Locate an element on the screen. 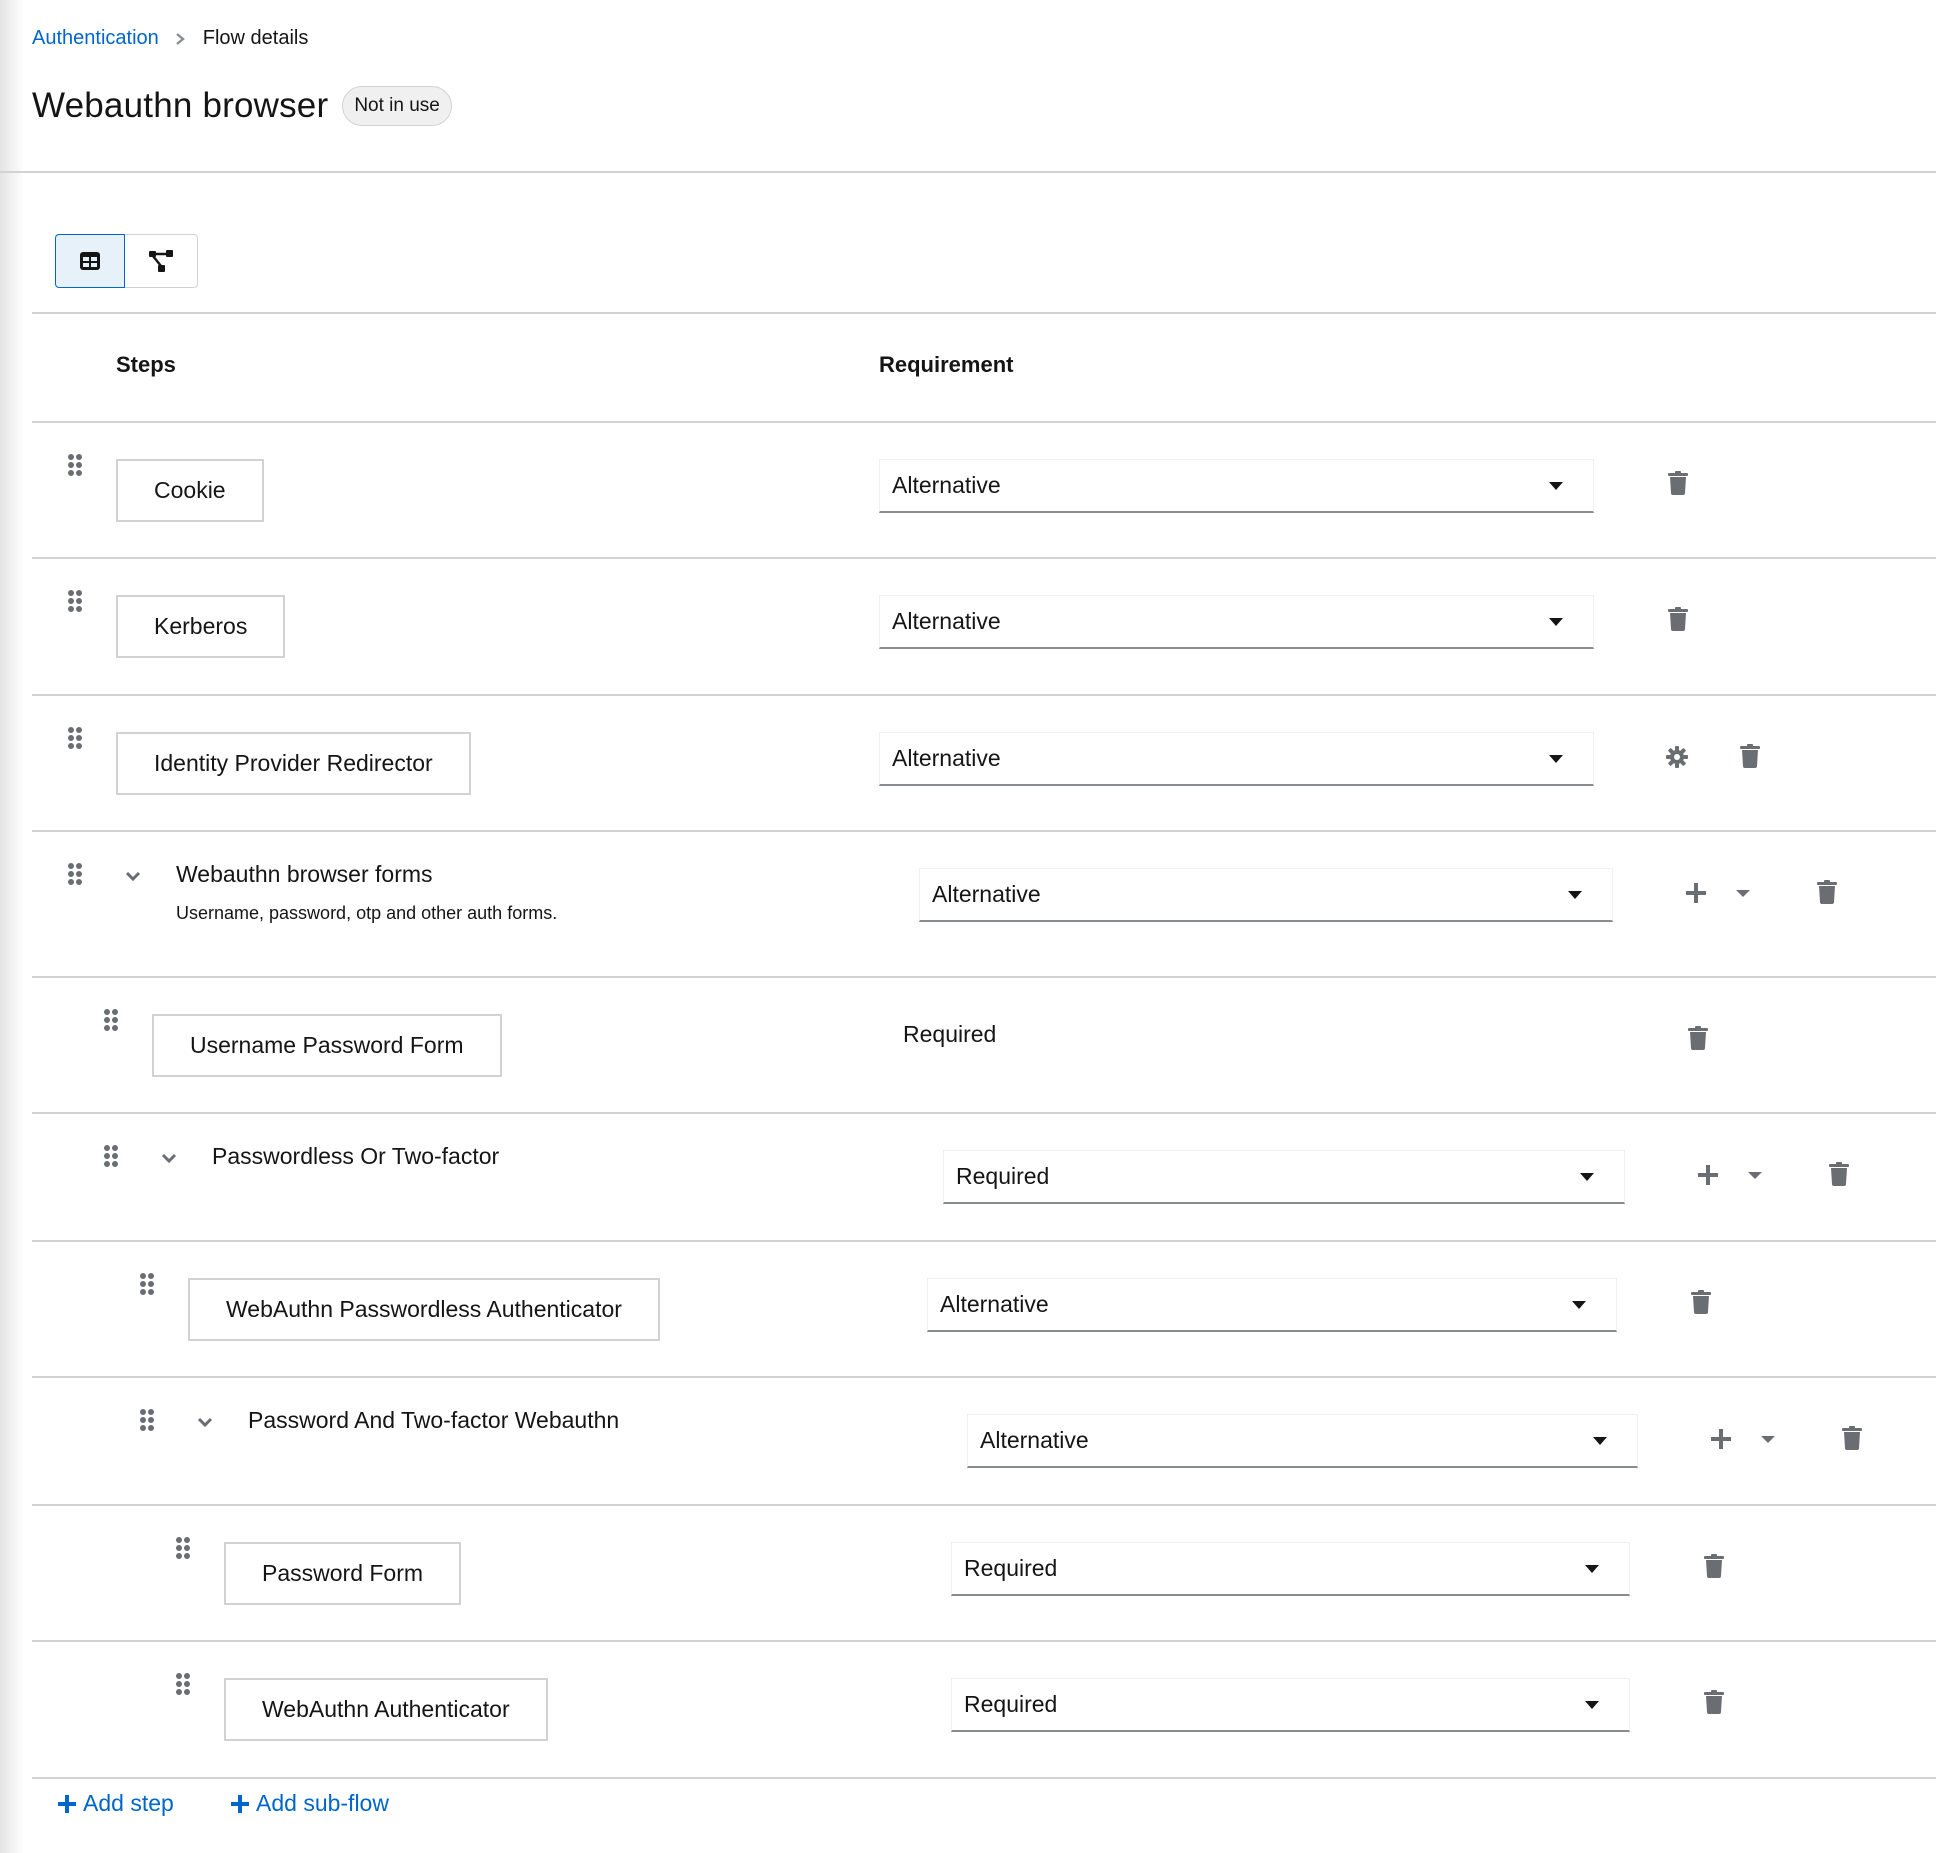 The image size is (1936, 1853). step-name-chip: Kerberos is located at coordinates (201, 626).